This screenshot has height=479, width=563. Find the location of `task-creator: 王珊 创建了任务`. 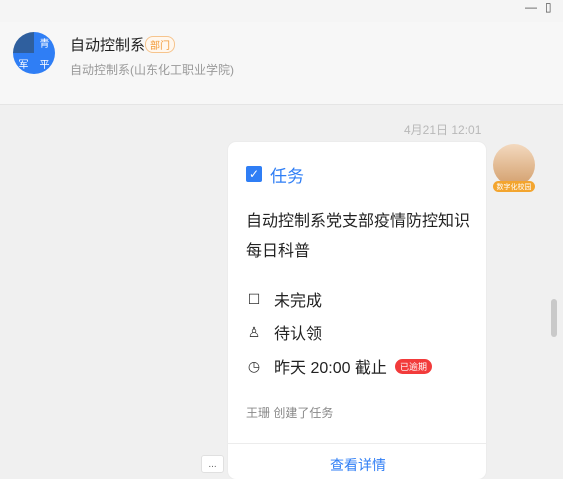

task-creator: 王珊 创建了任务 is located at coordinates (290, 413).